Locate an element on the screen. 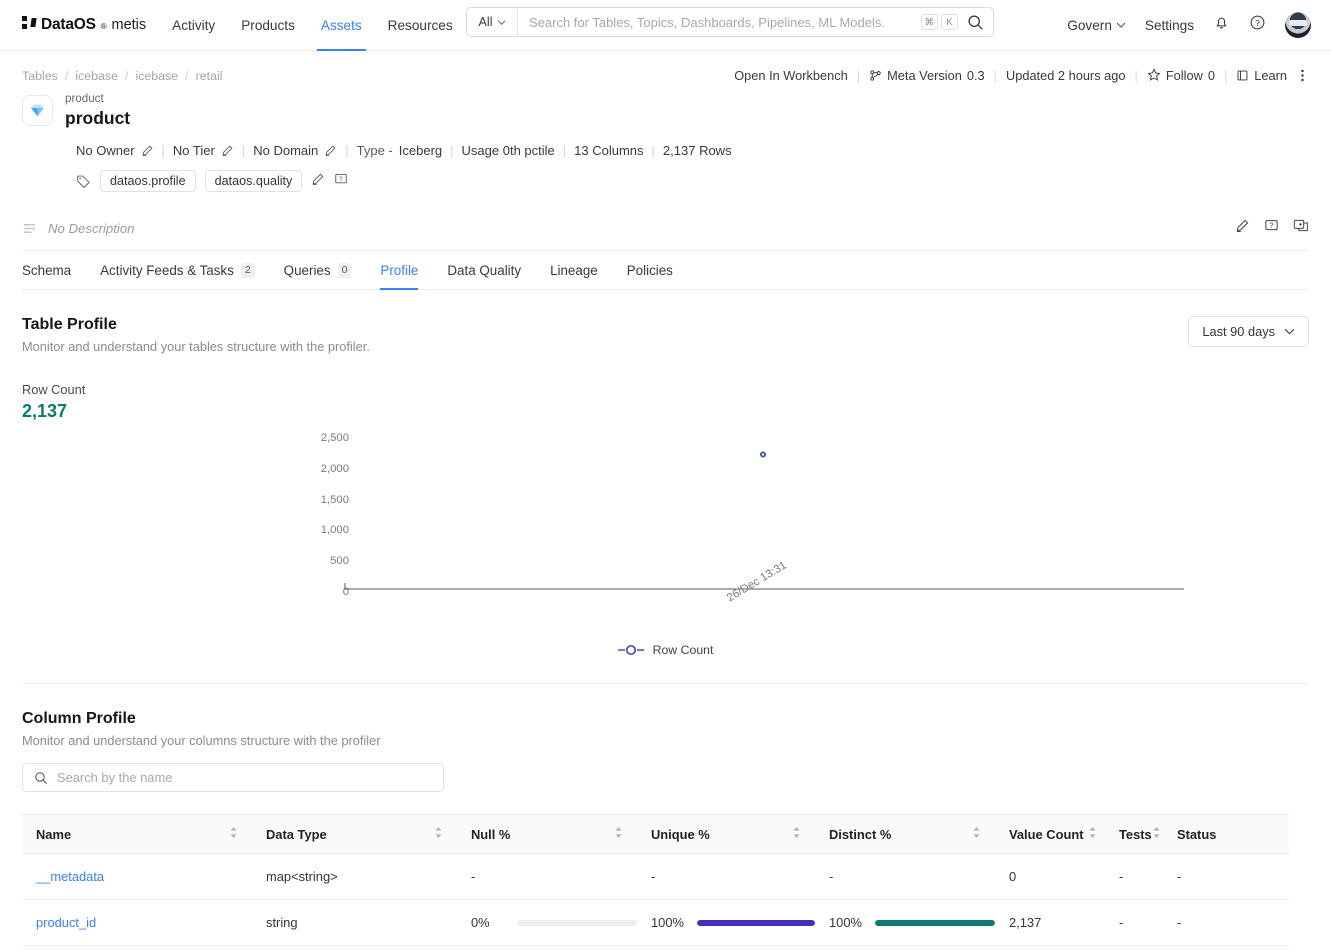 The width and height of the screenshot is (1331, 951). nav-item-activity: Activity is located at coordinates (193, 25).